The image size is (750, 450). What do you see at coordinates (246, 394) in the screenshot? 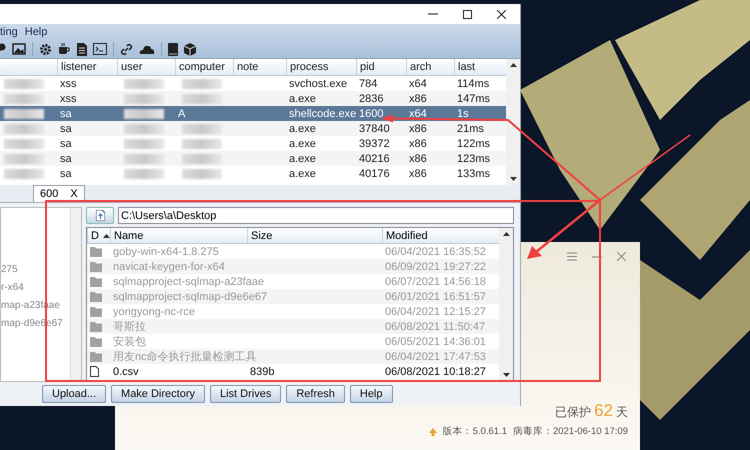
I see `action-button: List Drives` at bounding box center [246, 394].